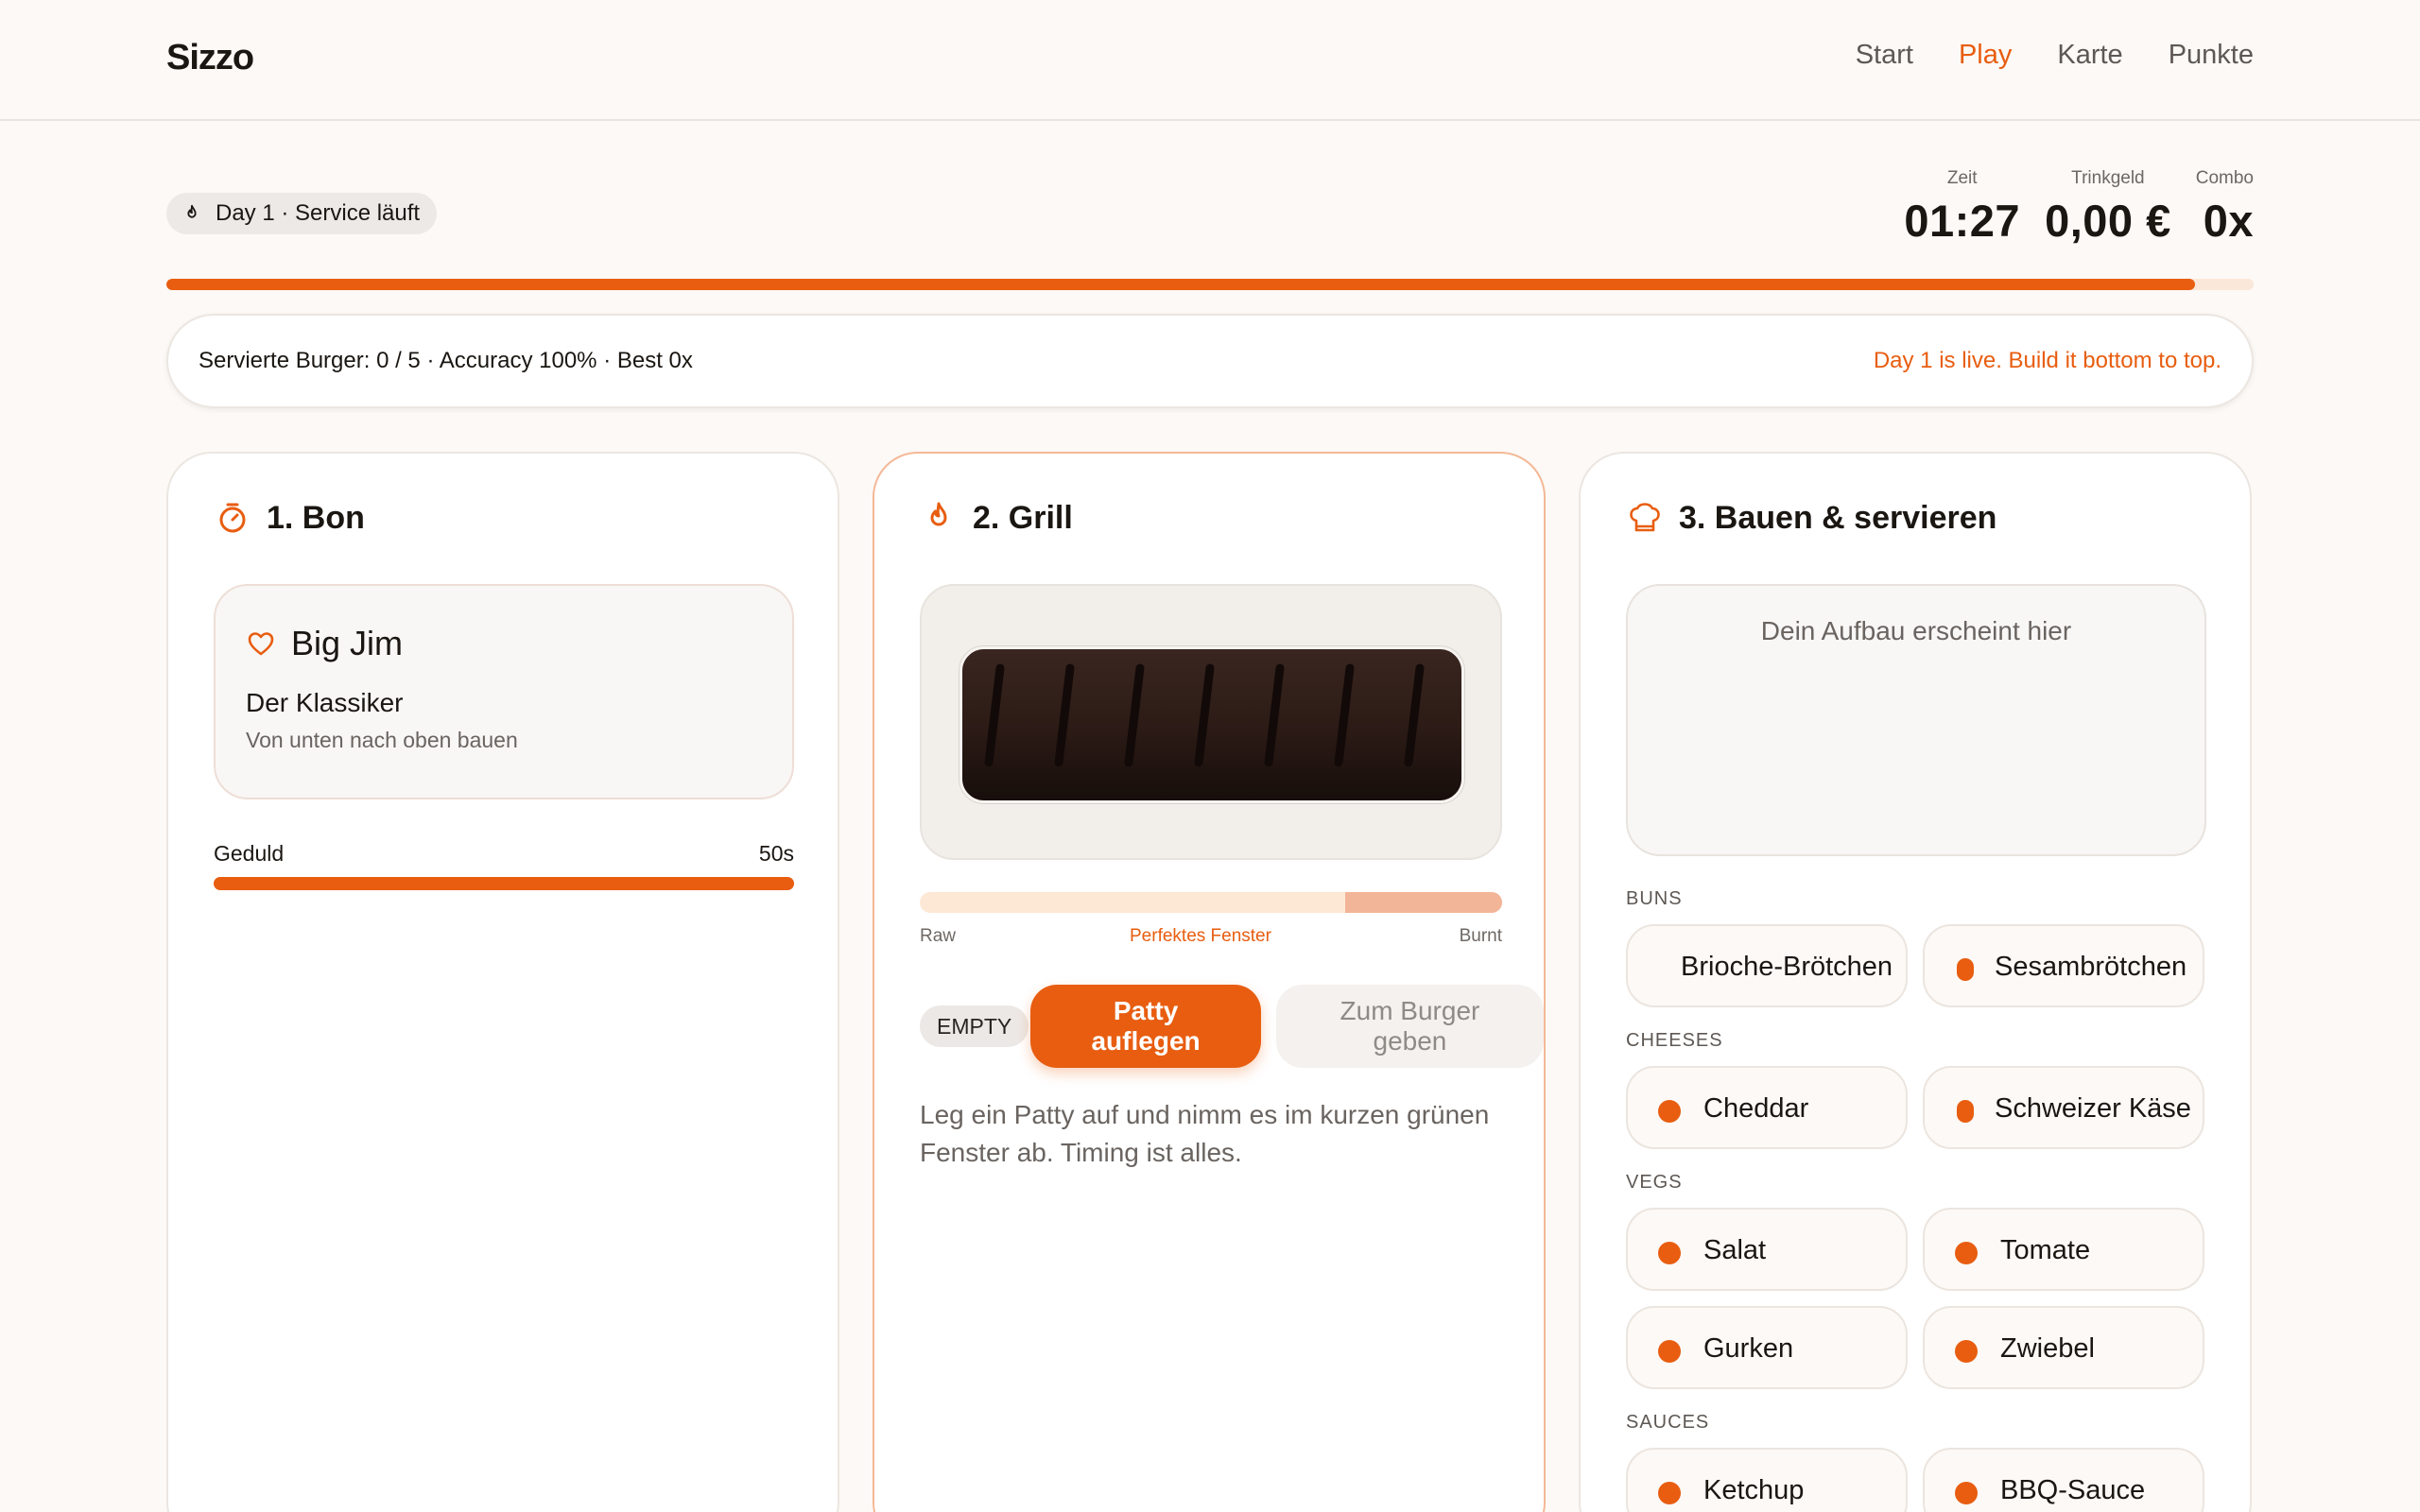 Image resolution: width=2420 pixels, height=1512 pixels. I want to click on bon-title: 1. Bon, so click(289, 518).